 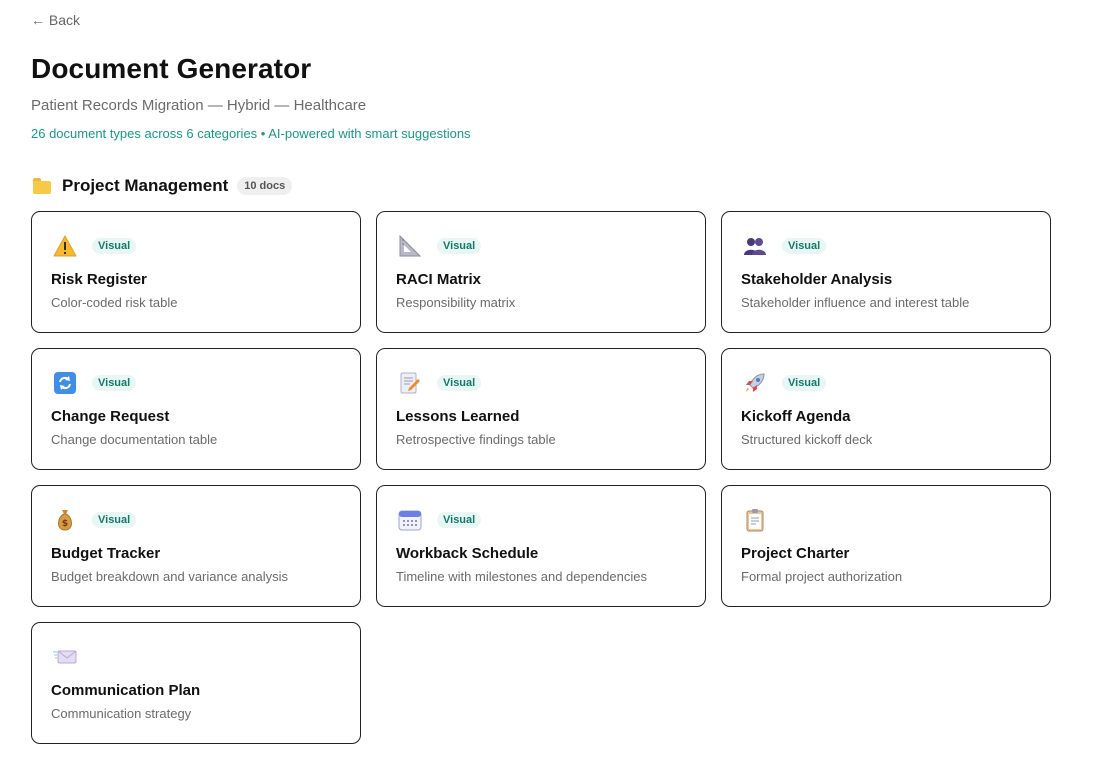 What do you see at coordinates (456, 302) in the screenshot?
I see `card-description: Responsibility matrix` at bounding box center [456, 302].